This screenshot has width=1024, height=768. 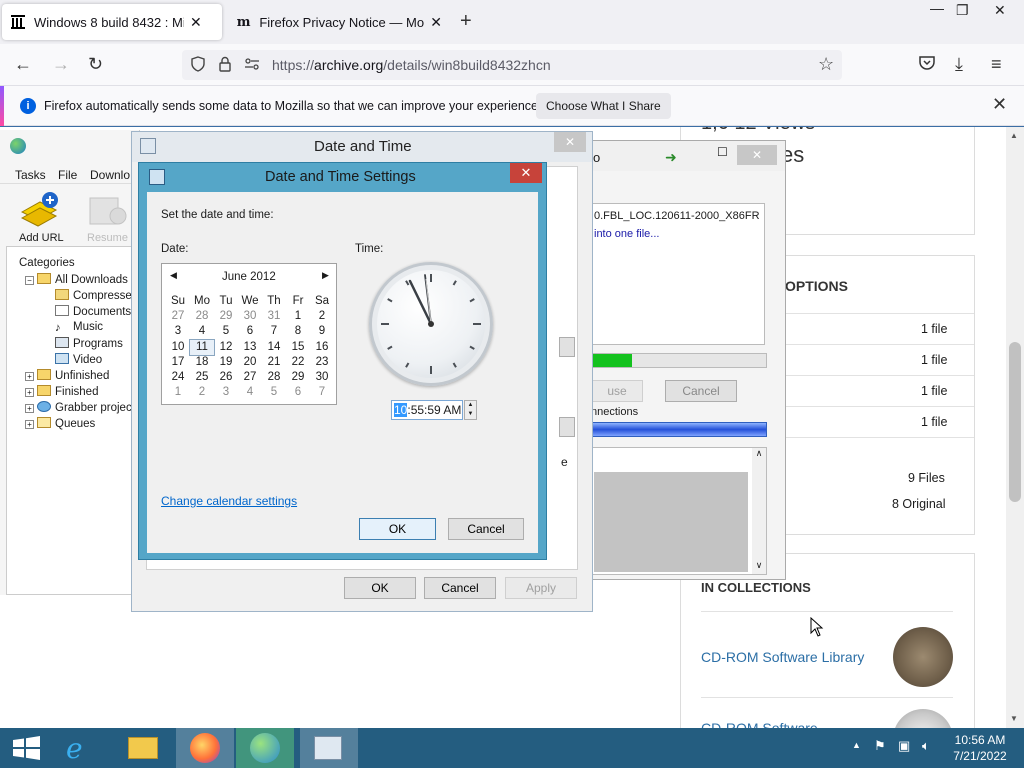 What do you see at coordinates (29, 748) in the screenshot?
I see `start-button` at bounding box center [29, 748].